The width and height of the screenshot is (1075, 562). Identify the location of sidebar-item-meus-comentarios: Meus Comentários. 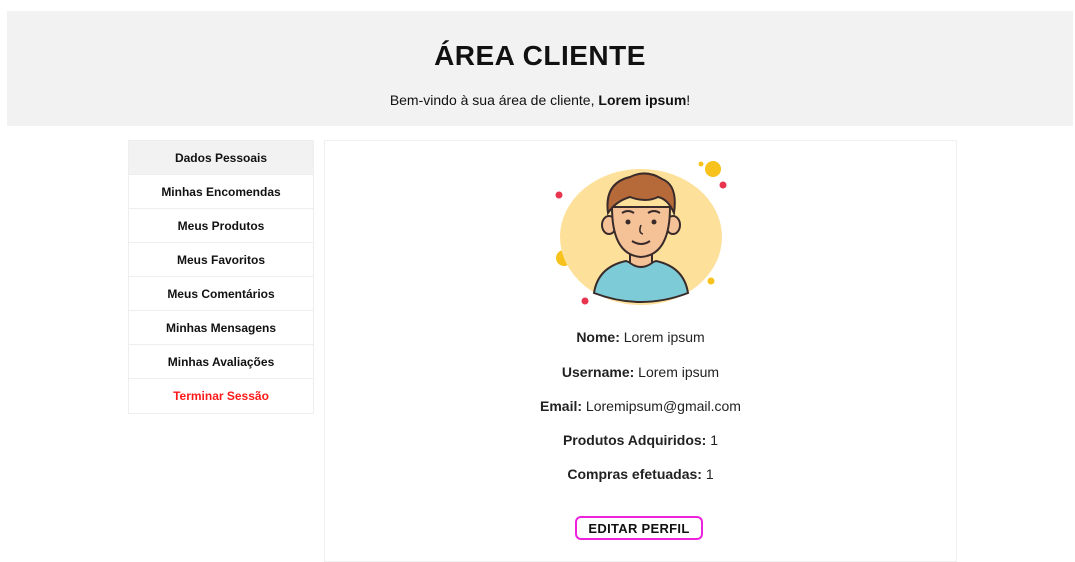
(221, 294).